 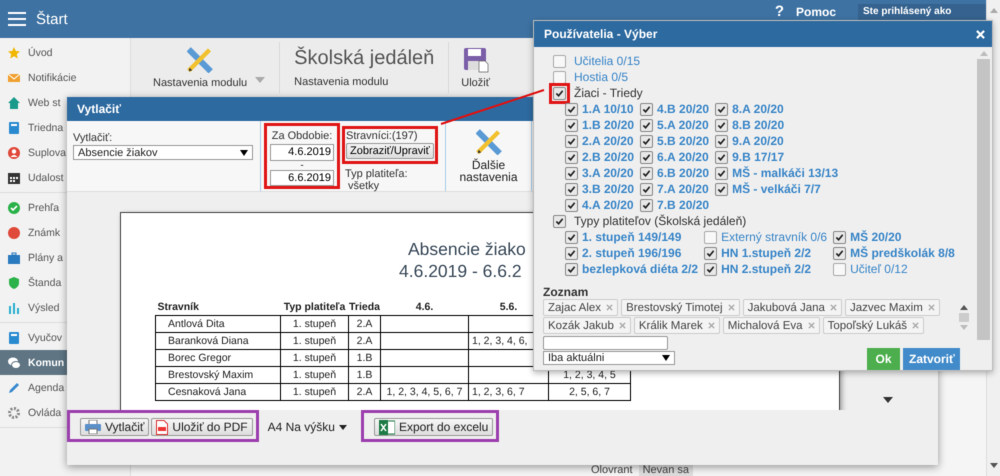 What do you see at coordinates (608, 157) in the screenshot?
I see `option-link: 2.B 20/20` at bounding box center [608, 157].